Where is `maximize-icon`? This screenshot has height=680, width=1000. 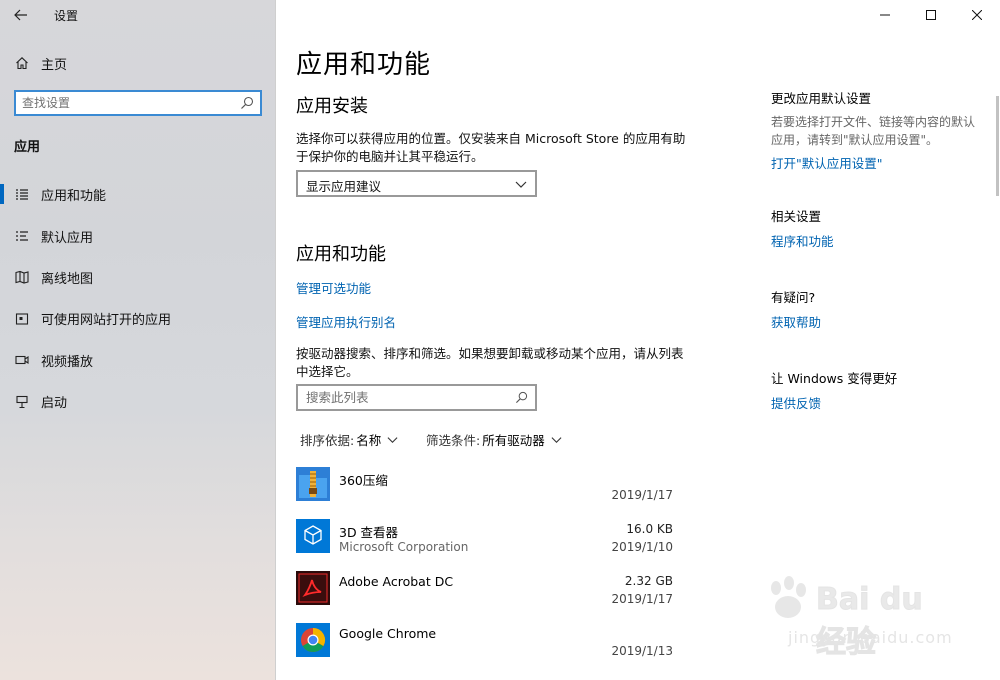 maximize-icon is located at coordinates (931, 15).